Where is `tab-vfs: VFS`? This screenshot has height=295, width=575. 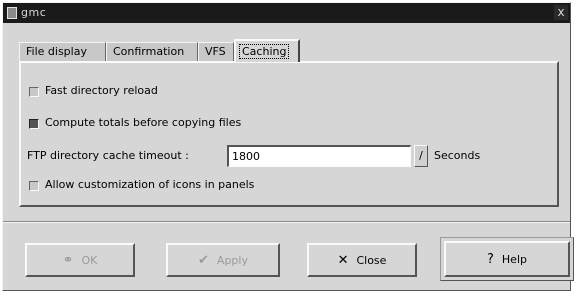
tab-vfs: VFS is located at coordinates (216, 51).